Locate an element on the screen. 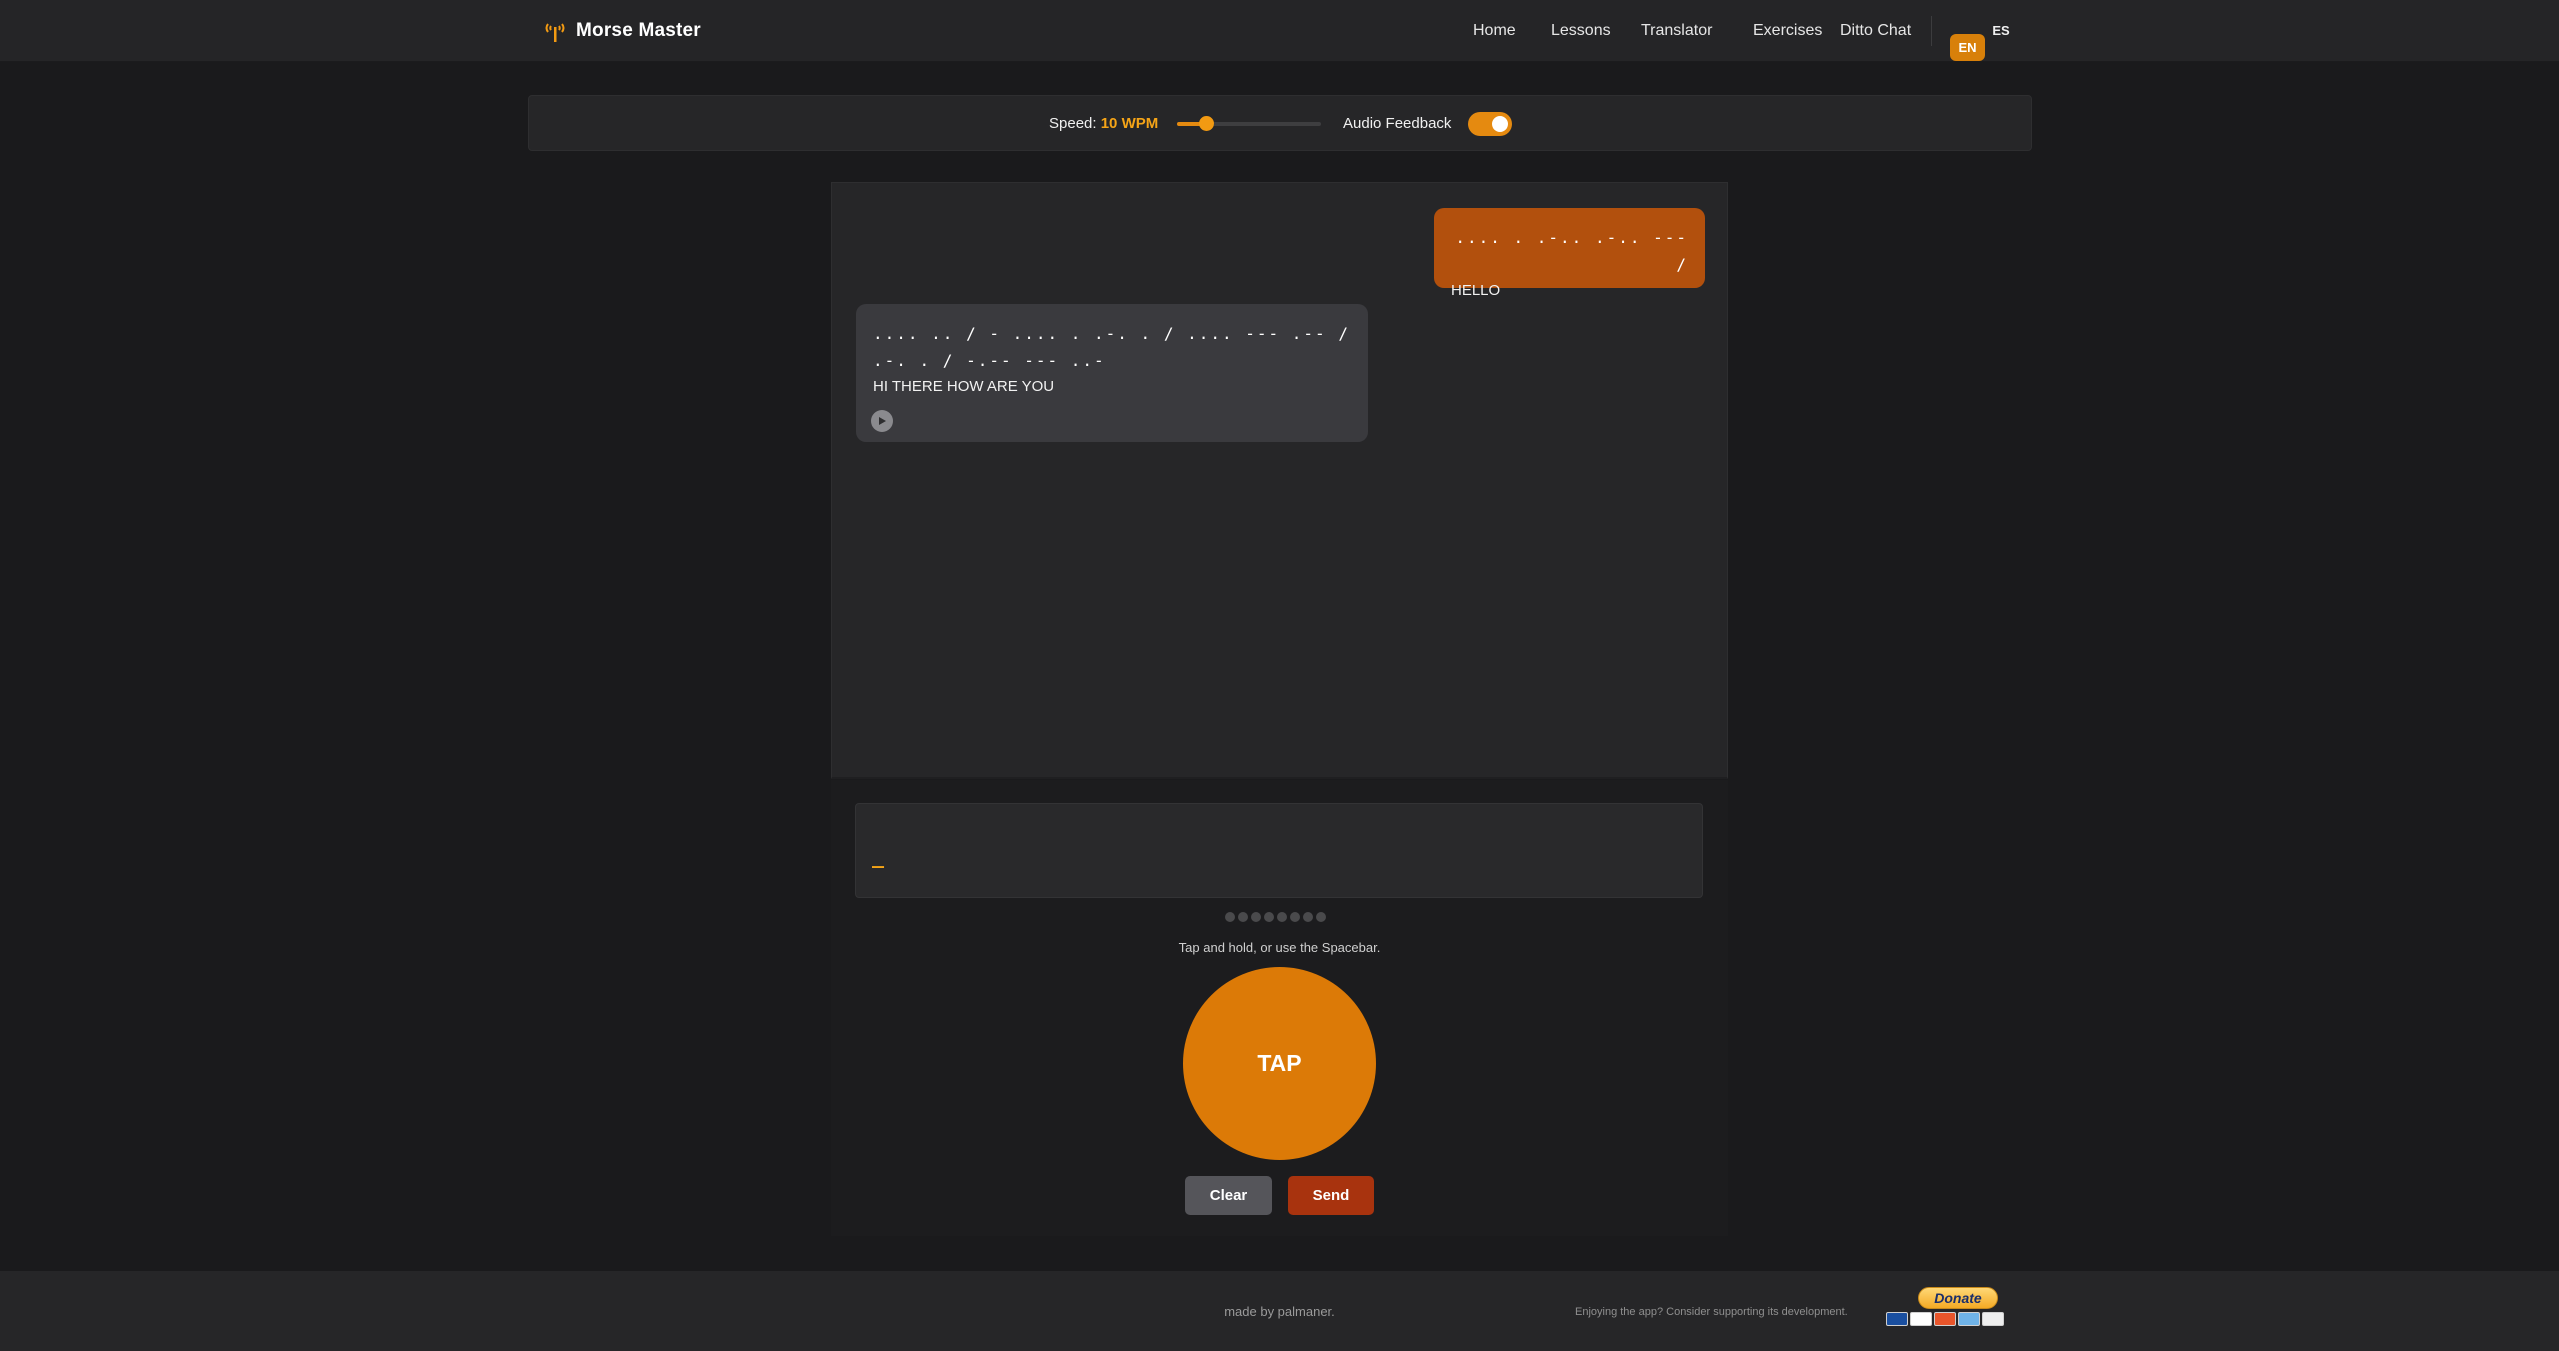  outgoing-message: .... . .-.. .-.. --- / HELLO is located at coordinates (1569, 253).